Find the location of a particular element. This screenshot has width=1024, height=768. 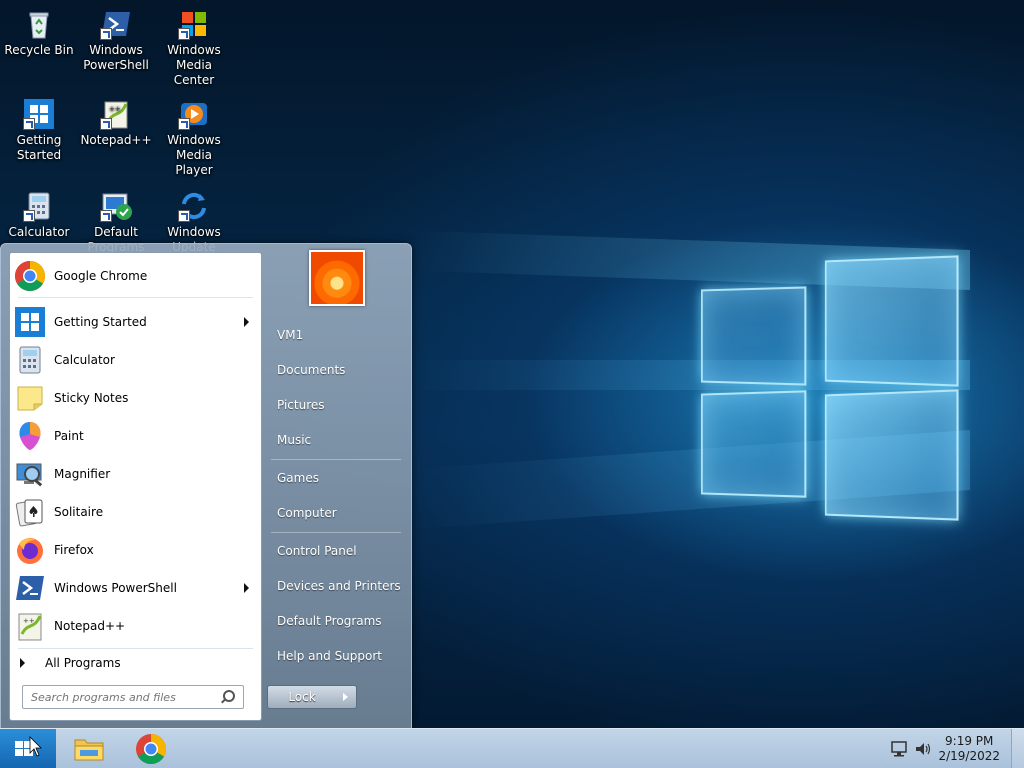

start-item-windows-powershell: Windows PowerShell is located at coordinates (135, 588).